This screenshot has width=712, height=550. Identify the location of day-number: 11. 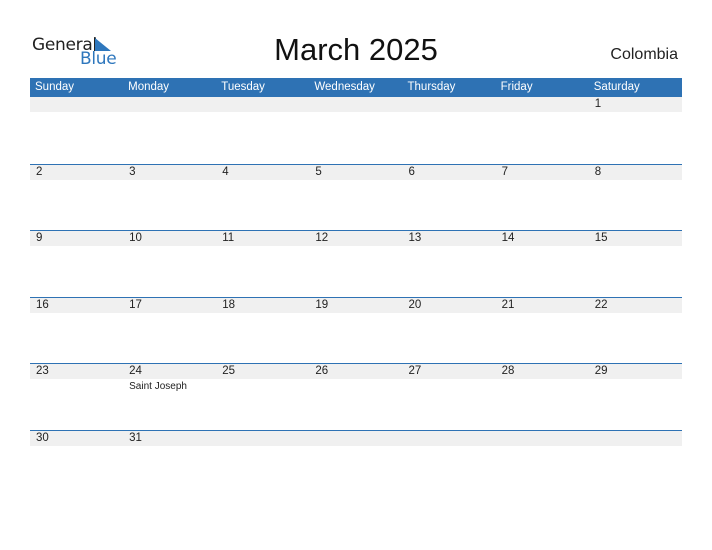
(228, 238).